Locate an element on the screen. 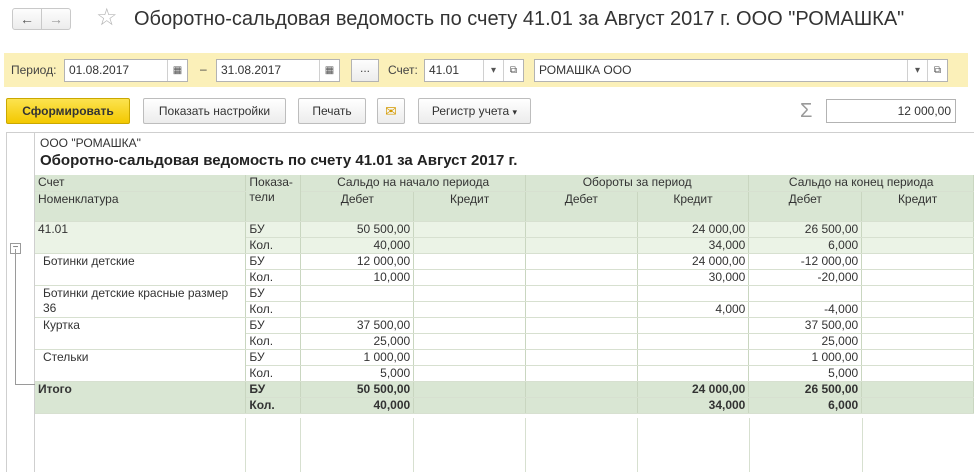 This screenshot has width=974, height=472. table-row: Кол. 10,000 30,000 -20,000 is located at coordinates (504, 277).